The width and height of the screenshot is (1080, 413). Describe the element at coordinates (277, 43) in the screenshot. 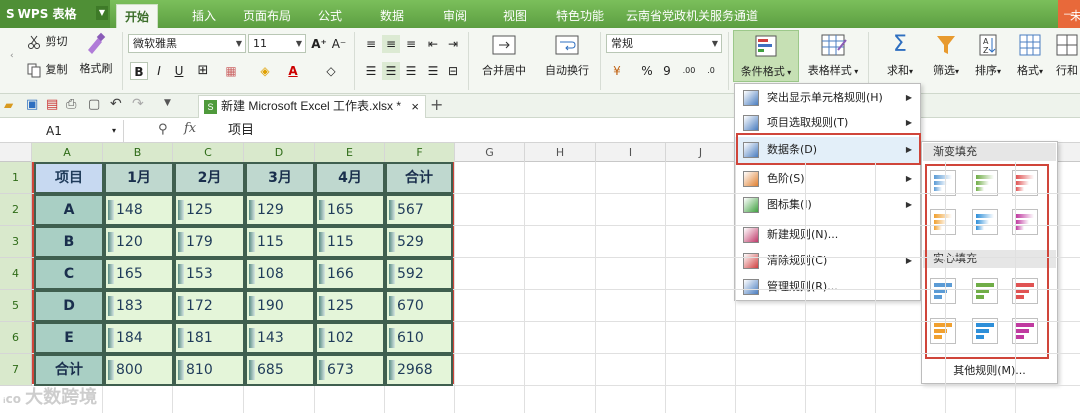

I see `font-size-select: 11 ▼` at that location.